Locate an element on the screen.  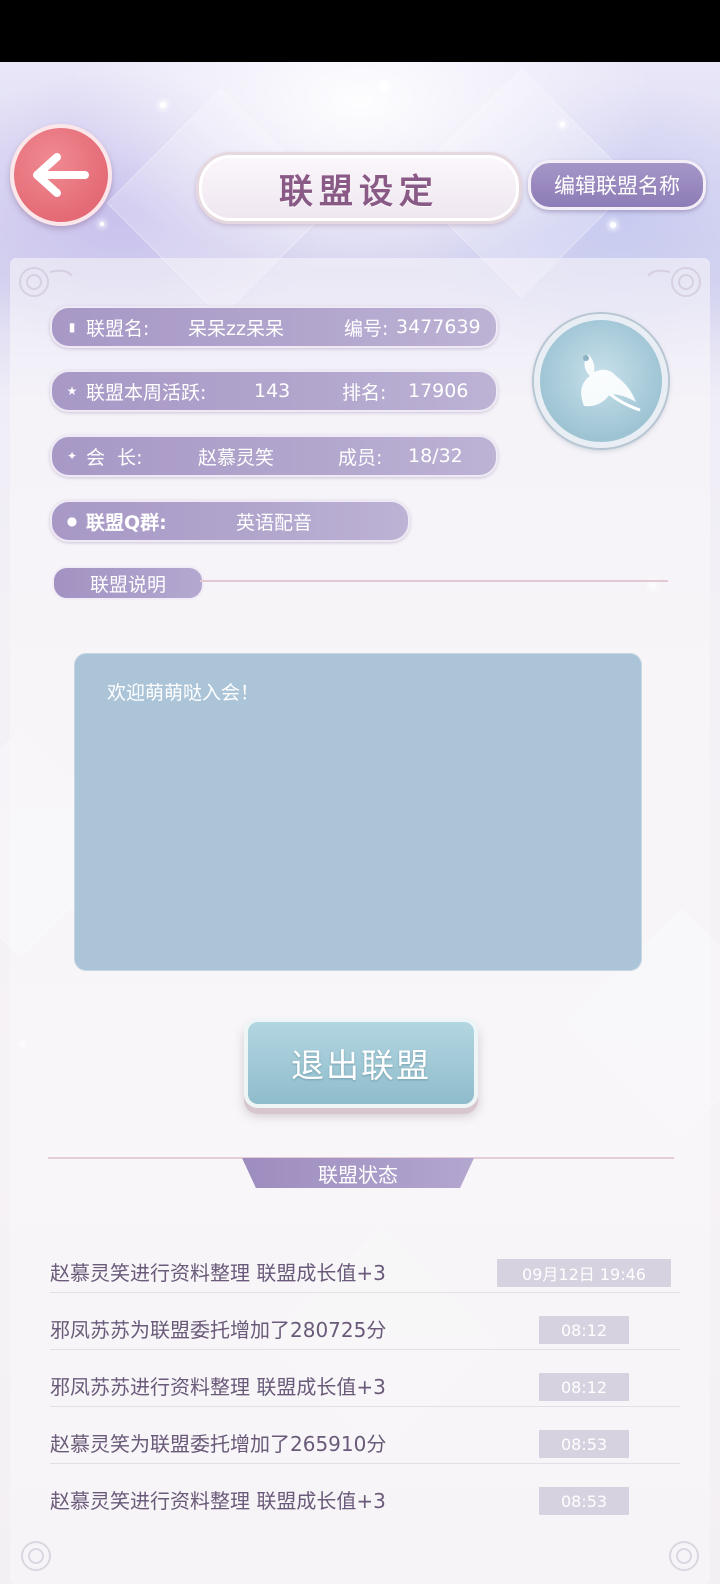
alliance-name-row: ▮ 联盟名: 呆呆zz呆呆 编号: 3477639 is located at coordinates (274, 327).